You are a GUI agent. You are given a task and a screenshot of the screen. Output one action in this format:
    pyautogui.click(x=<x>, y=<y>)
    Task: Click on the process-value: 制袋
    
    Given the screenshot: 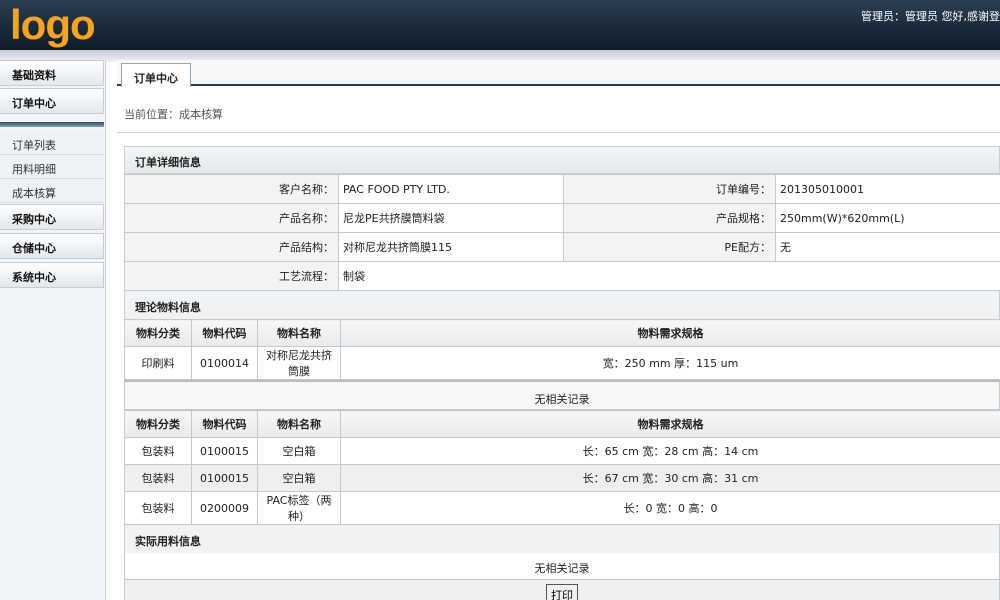 What is the action you would take?
    pyautogui.click(x=669, y=276)
    